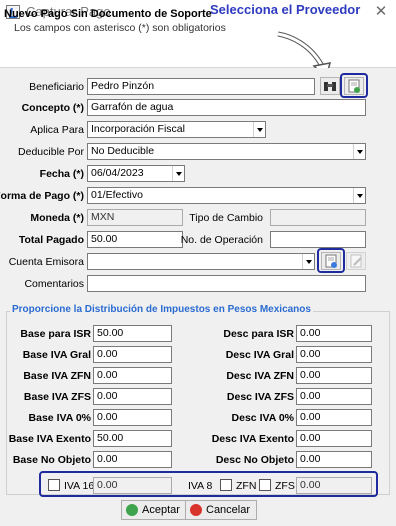 This screenshot has width=396, height=526. What do you see at coordinates (196, 510) in the screenshot?
I see `cancel-icon` at bounding box center [196, 510].